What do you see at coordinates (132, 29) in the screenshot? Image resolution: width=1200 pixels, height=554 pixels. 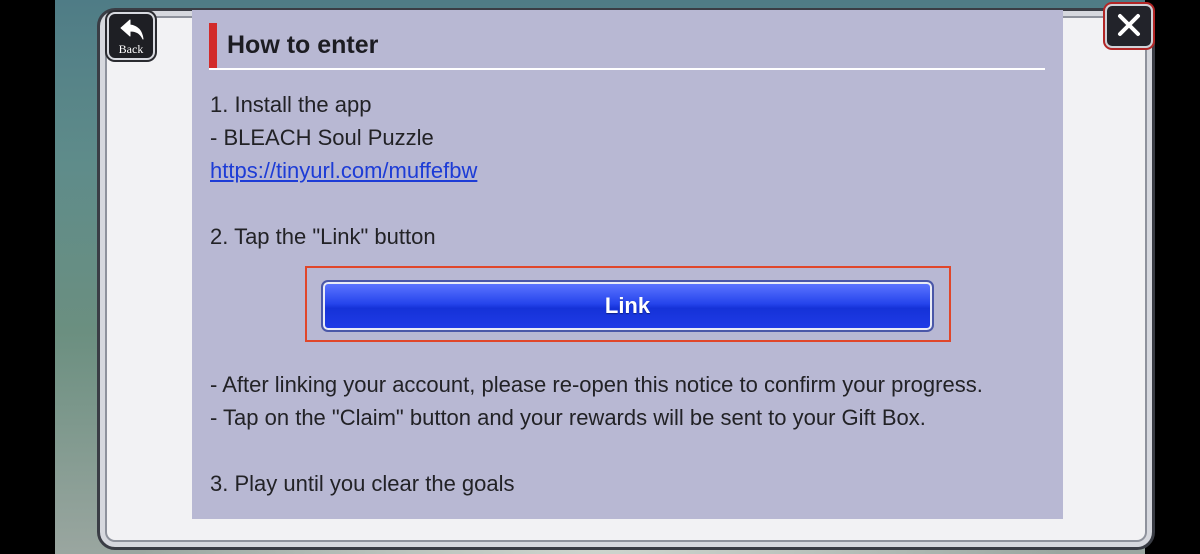 I see `back-arrow-icon` at bounding box center [132, 29].